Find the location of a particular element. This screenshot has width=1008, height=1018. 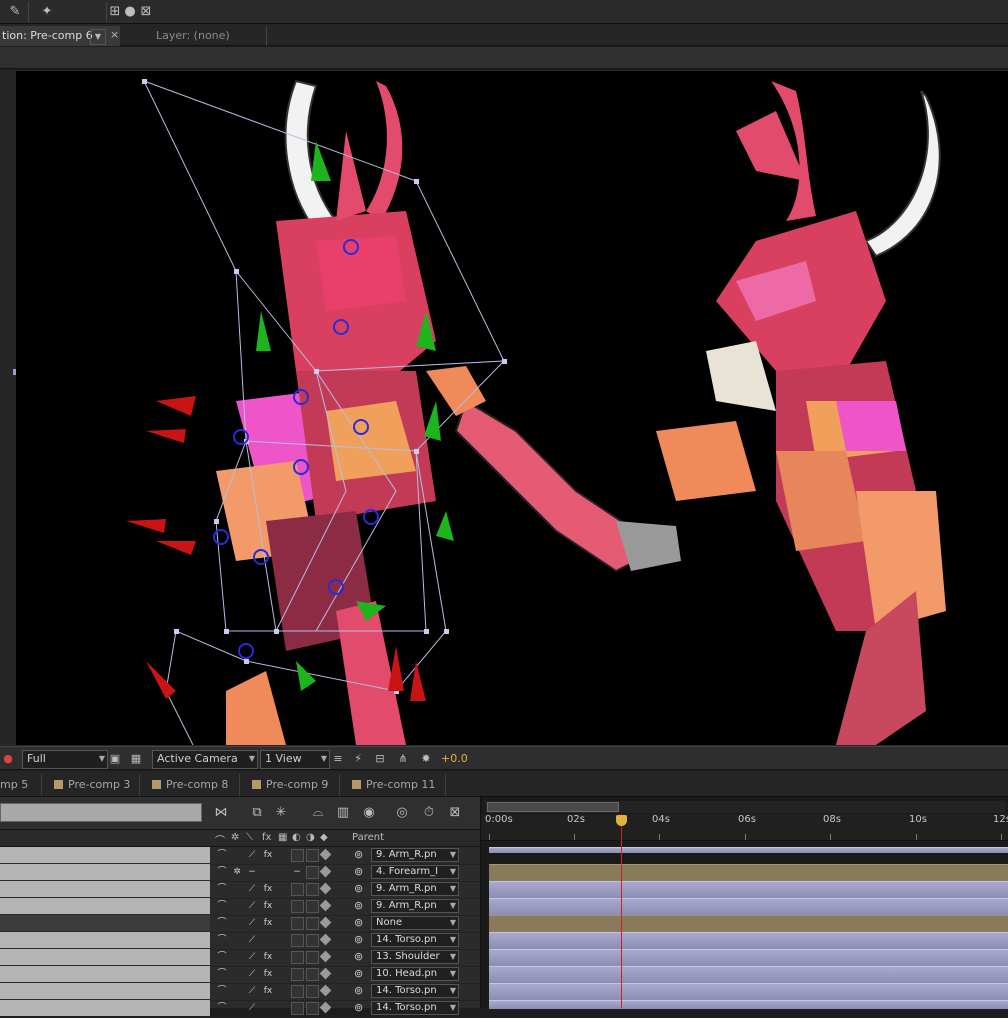

frame-blend-column-icon: ▦ is located at coordinates (282, 837).